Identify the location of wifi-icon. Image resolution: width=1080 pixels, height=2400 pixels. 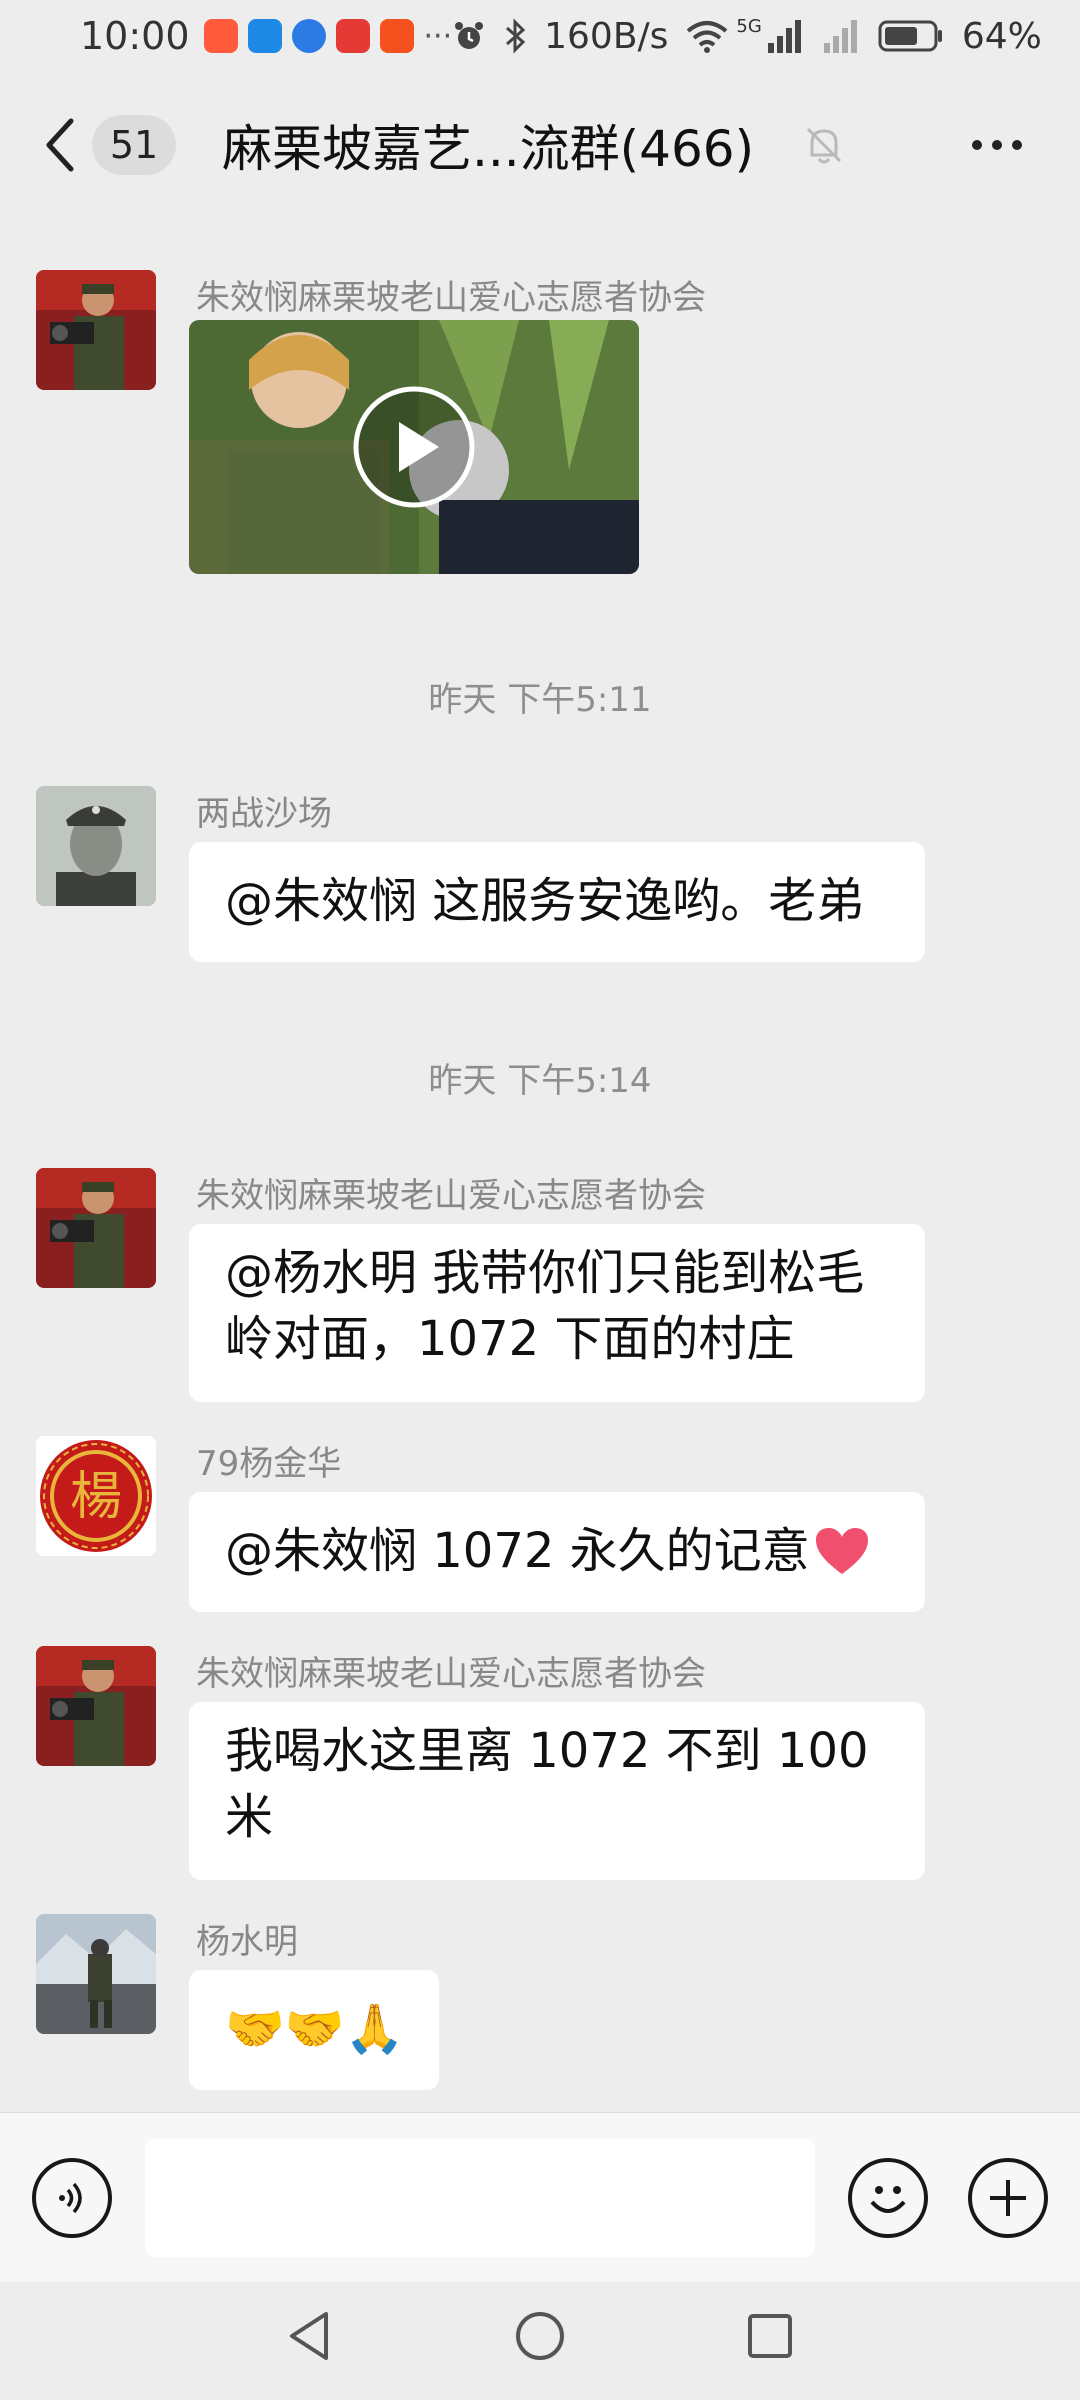
(707, 37).